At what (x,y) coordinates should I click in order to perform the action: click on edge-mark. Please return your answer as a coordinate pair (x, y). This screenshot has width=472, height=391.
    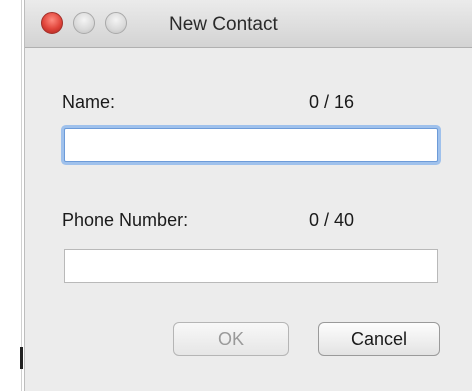
    Looking at the image, I should click on (21, 358).